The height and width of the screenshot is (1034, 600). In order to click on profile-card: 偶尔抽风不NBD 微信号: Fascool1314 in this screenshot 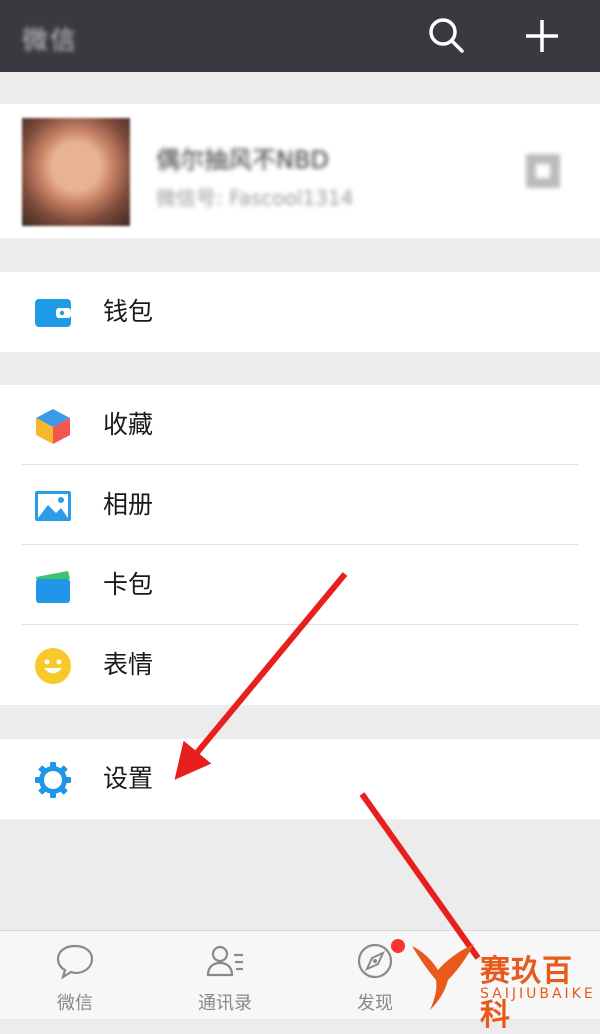, I will do `click(300, 171)`.